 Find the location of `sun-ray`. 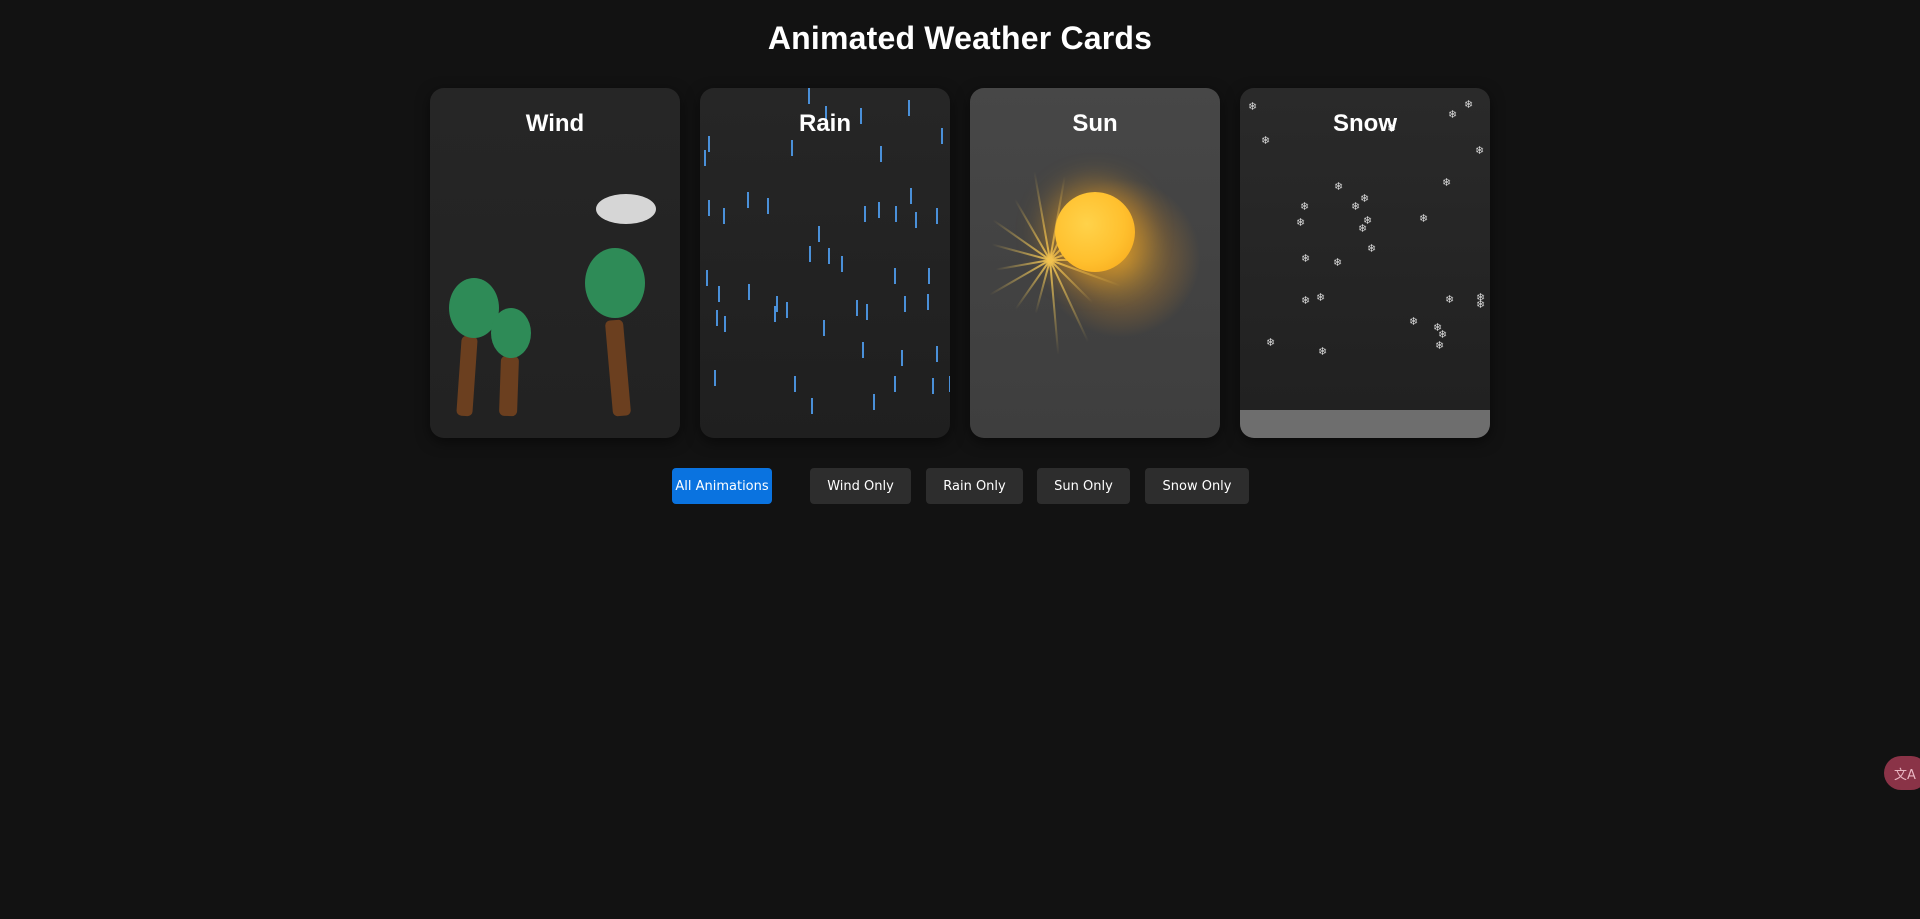

sun-ray is located at coordinates (1021, 240).